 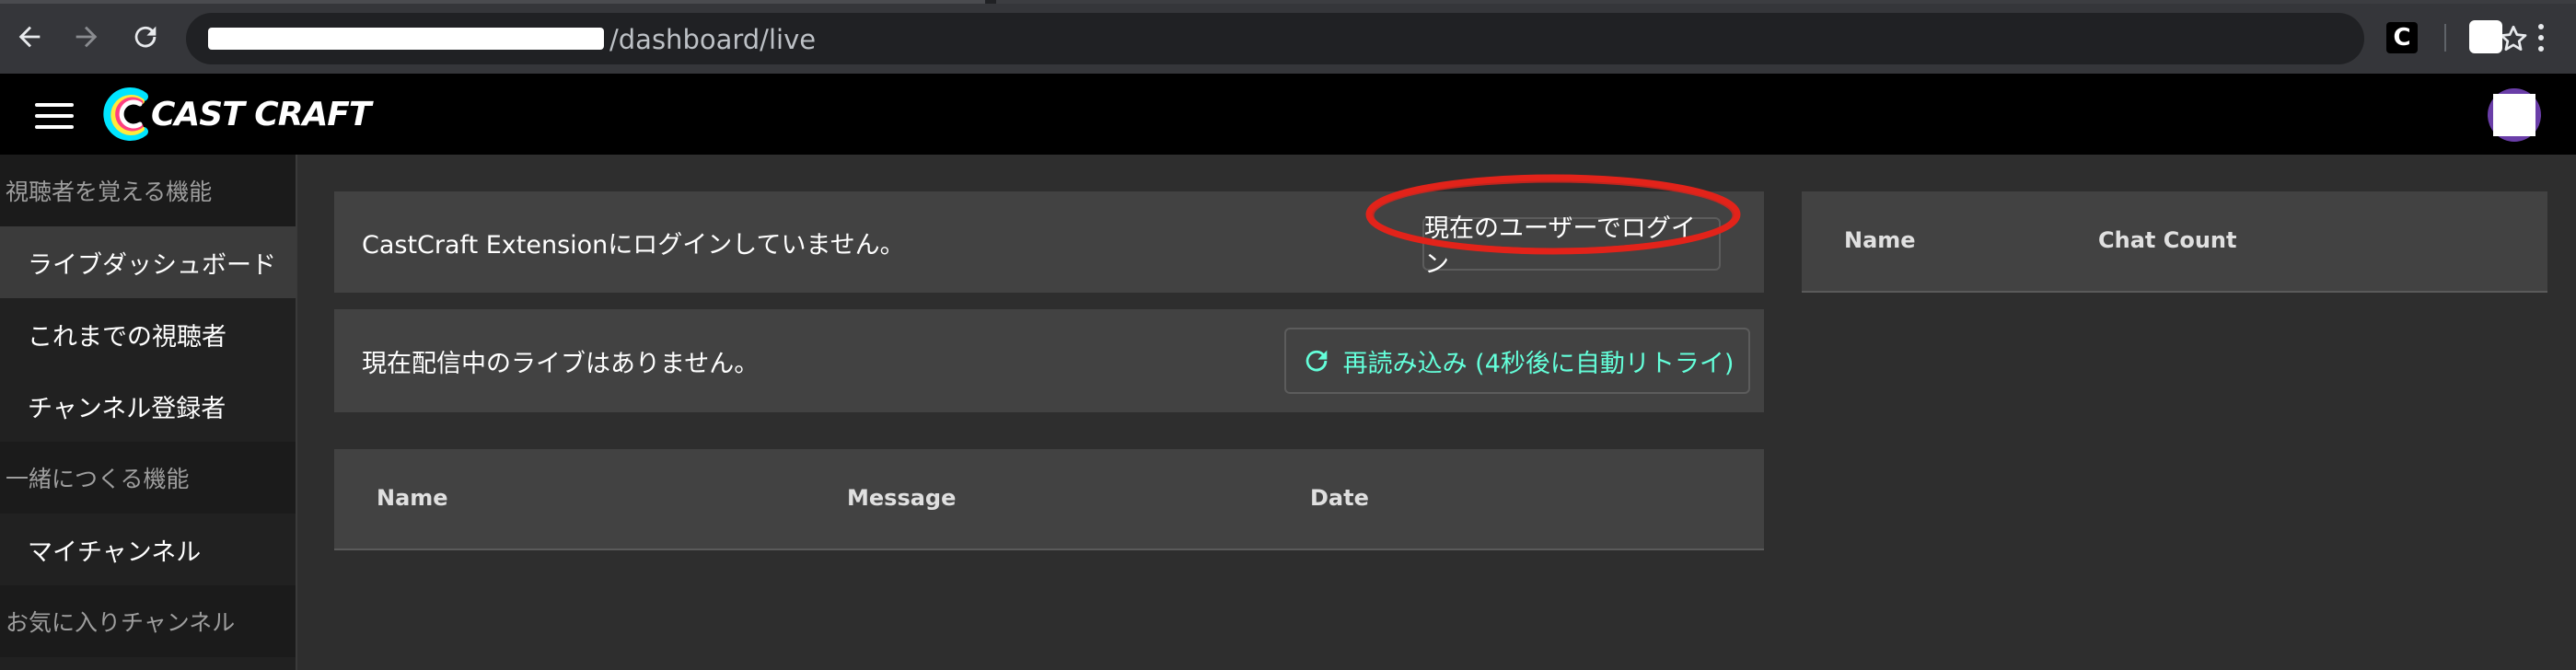 I want to click on sidebar-item-live-dashboard: ライブダッシュボード, so click(x=148, y=262).